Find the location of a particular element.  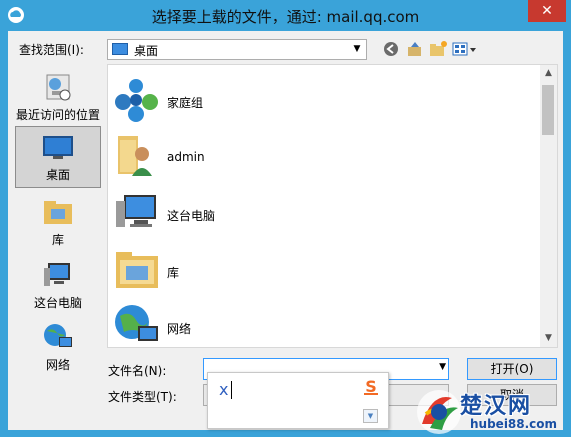

place-desktop: 桌面 is located at coordinates (58, 157).